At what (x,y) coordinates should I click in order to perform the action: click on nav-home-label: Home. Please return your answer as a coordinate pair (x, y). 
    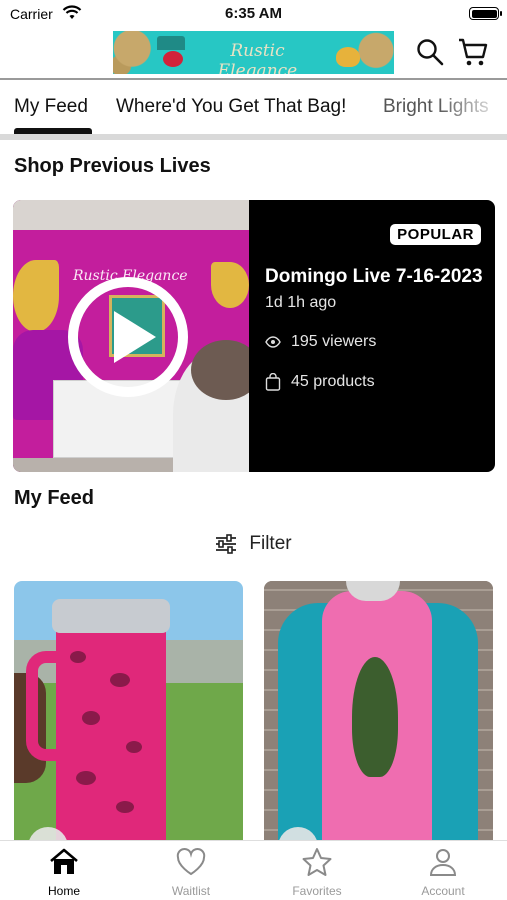
    Looking at the image, I should click on (63, 891).